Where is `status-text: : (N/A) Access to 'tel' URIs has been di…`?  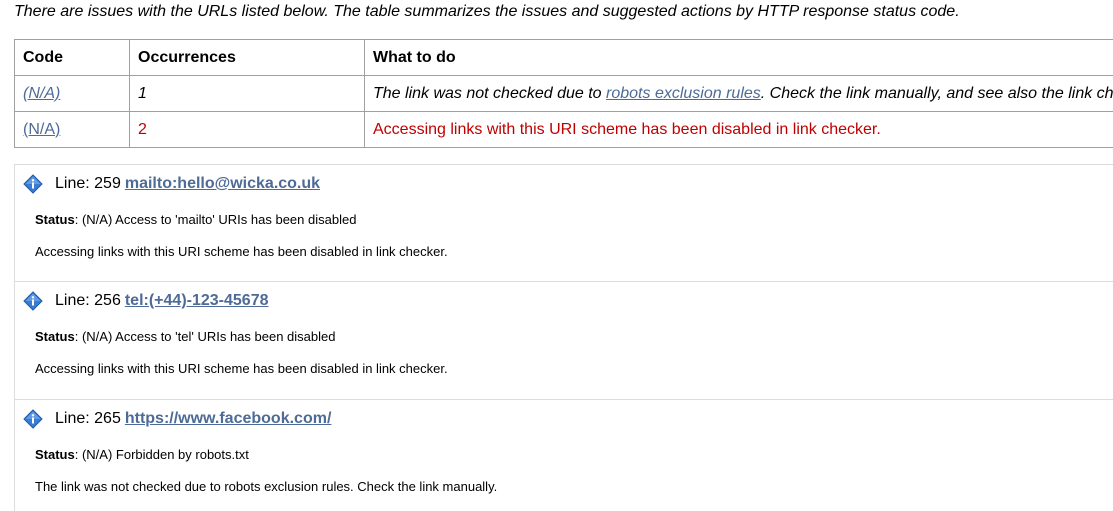
status-text: : (N/A) Access to 'tel' URIs has been di… is located at coordinates (205, 336).